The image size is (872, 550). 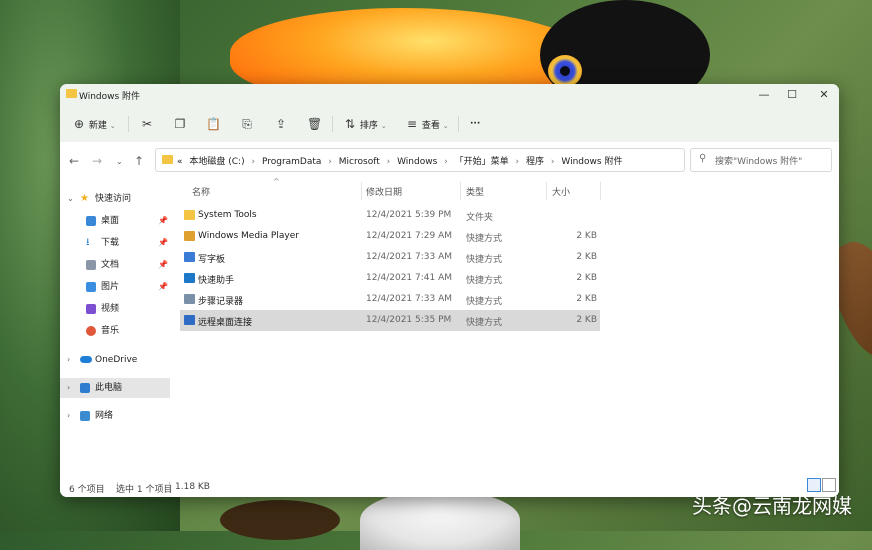 I want to click on search-icon: ⚲, so click(x=703, y=158).